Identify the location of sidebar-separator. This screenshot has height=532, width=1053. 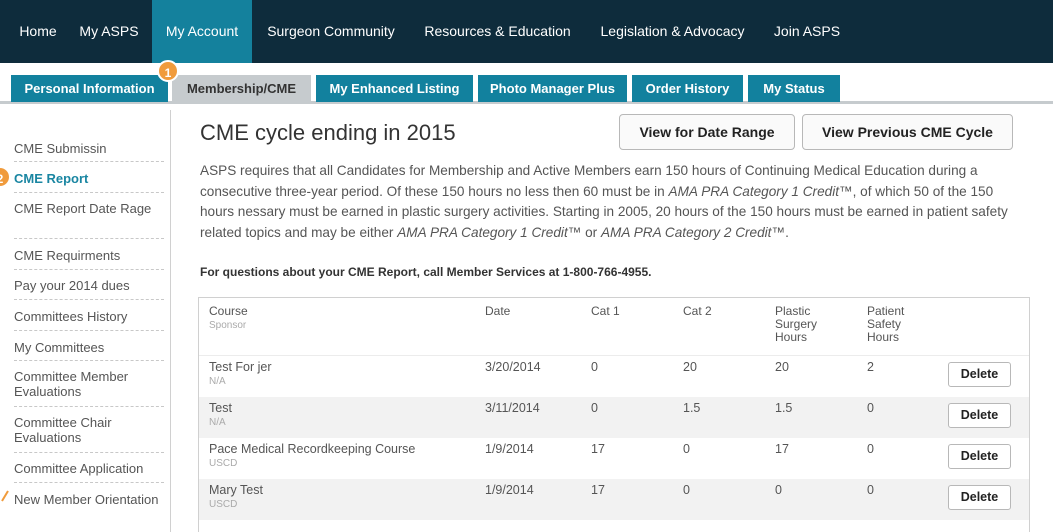
(170, 321).